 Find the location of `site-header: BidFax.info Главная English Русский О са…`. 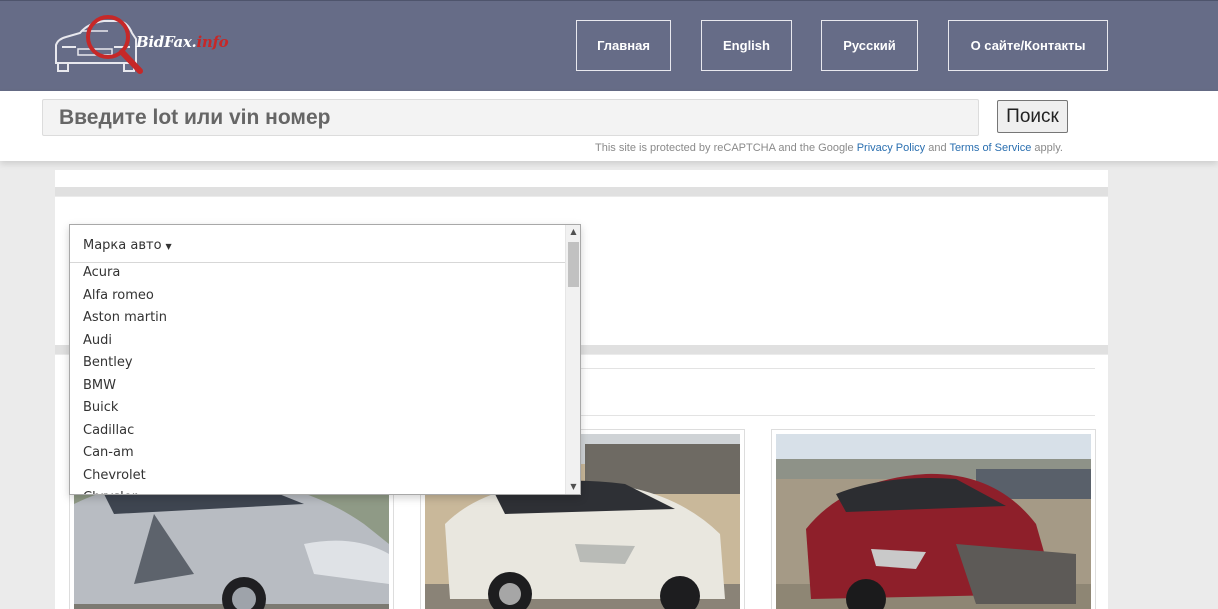

site-header: BidFax.info Главная English Русский О са… is located at coordinates (609, 45).